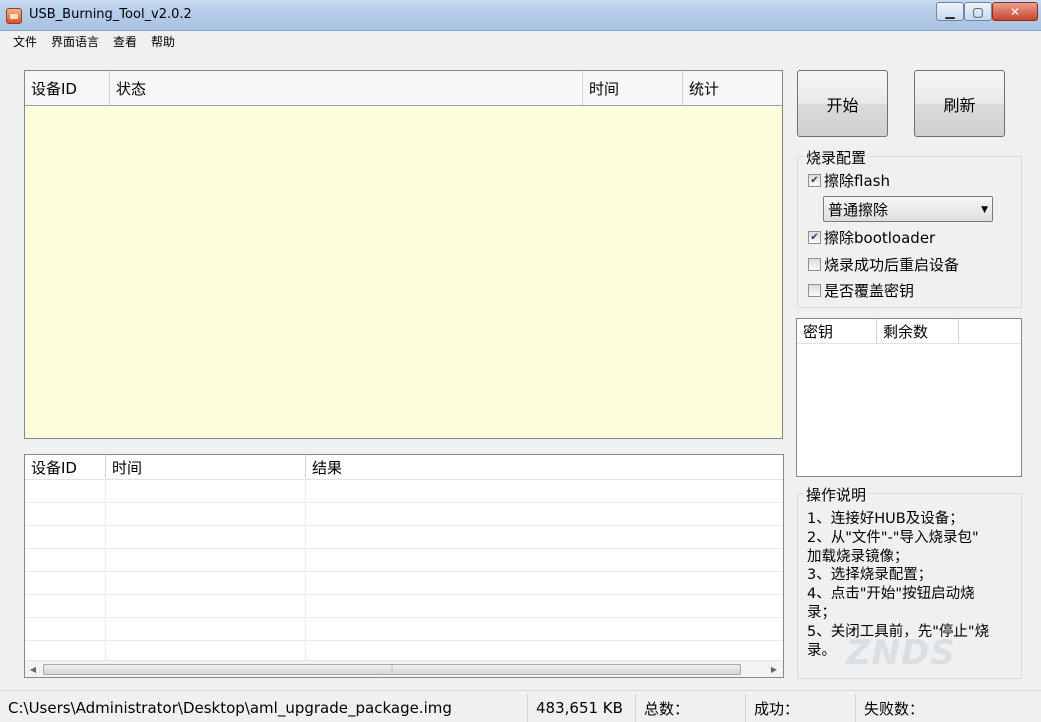 The height and width of the screenshot is (722, 1041). What do you see at coordinates (869, 291) in the screenshot?
I see `overwrite-key-label: 是否覆盖密钥` at bounding box center [869, 291].